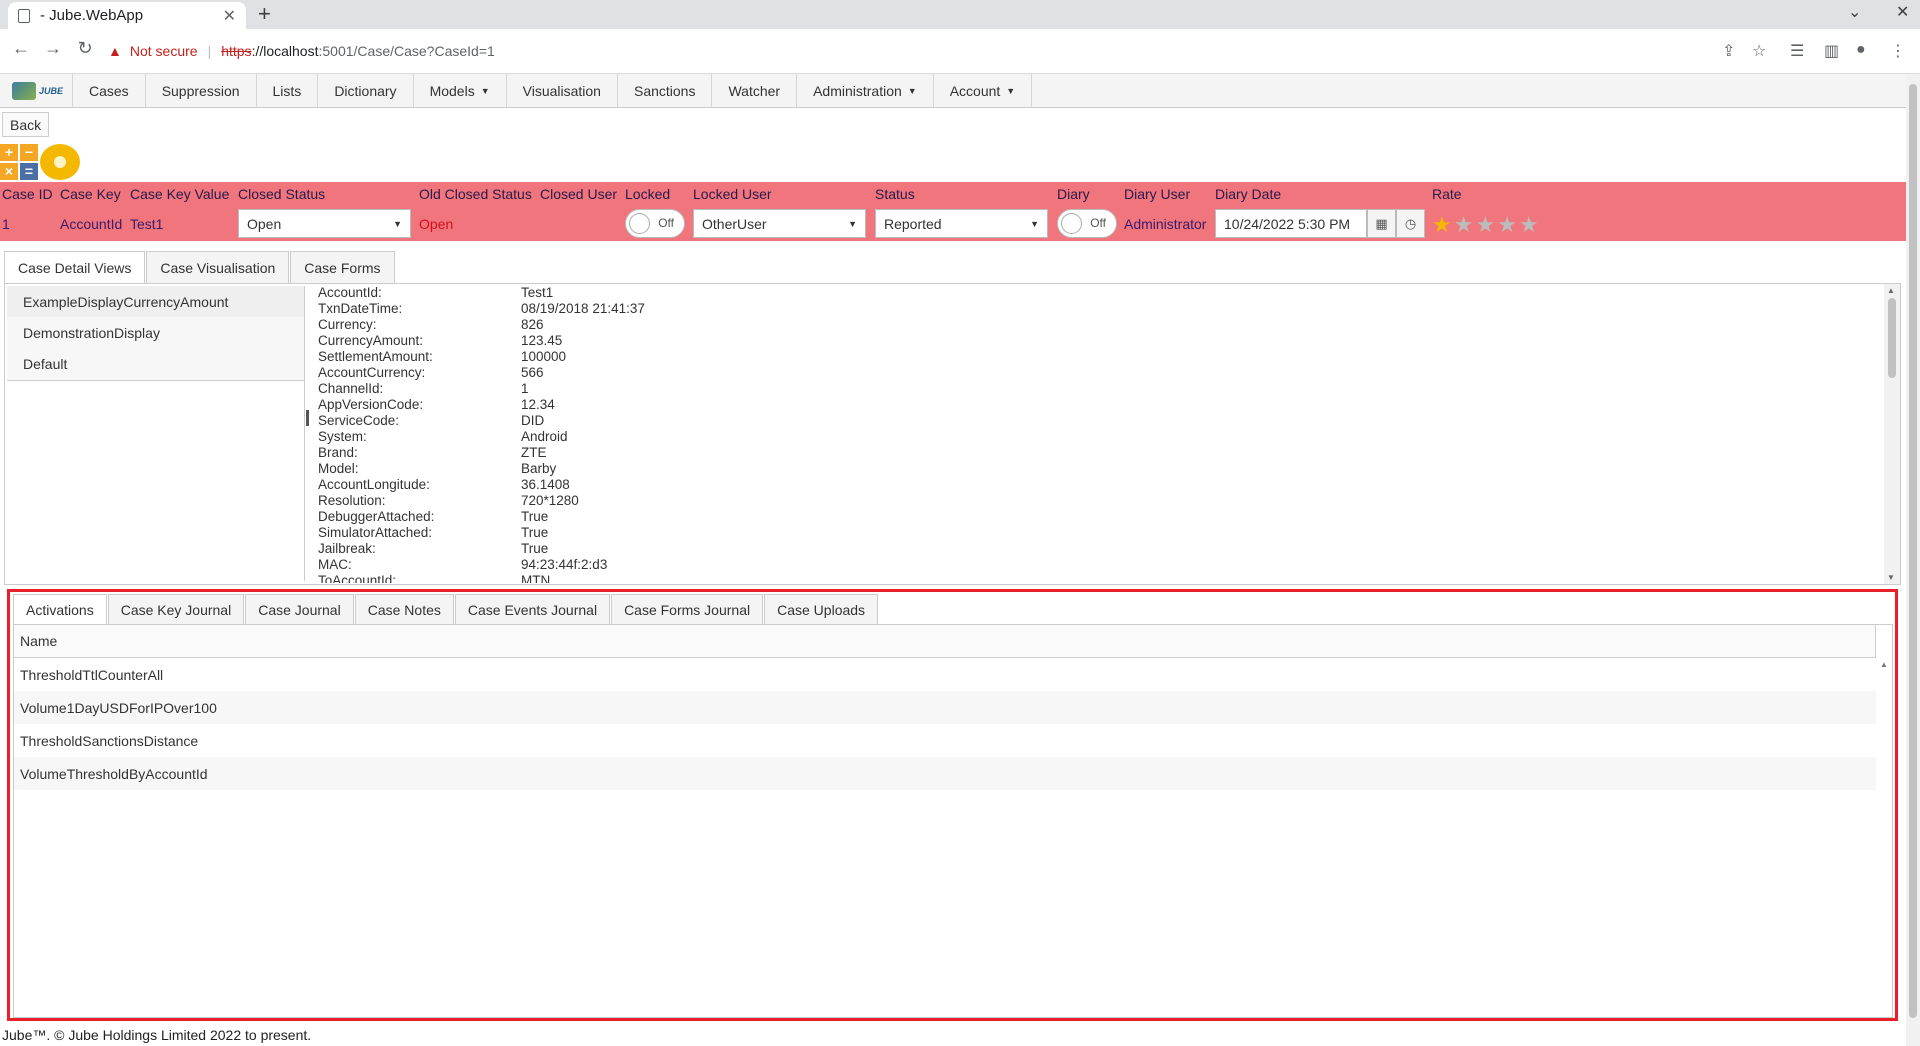  Describe the element at coordinates (342, 267) in the screenshot. I see `tab-case-forms: Case Forms` at that location.